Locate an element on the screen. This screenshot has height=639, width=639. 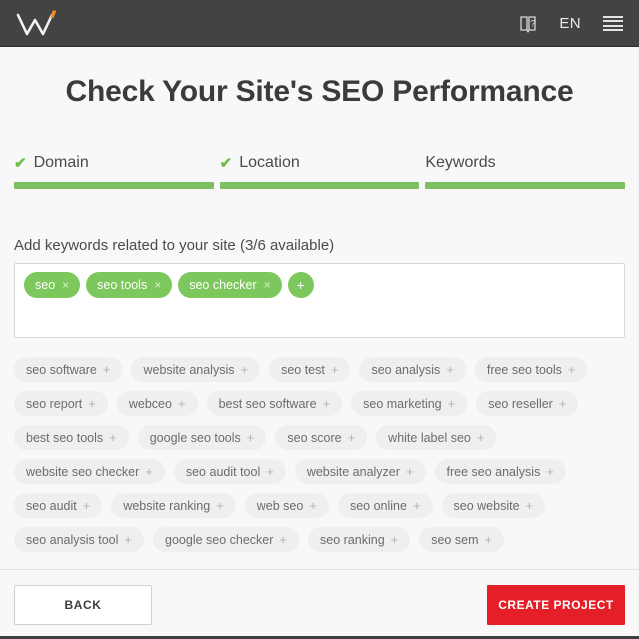
suggested-keyword-label: website analysis is located at coordinates (189, 369).